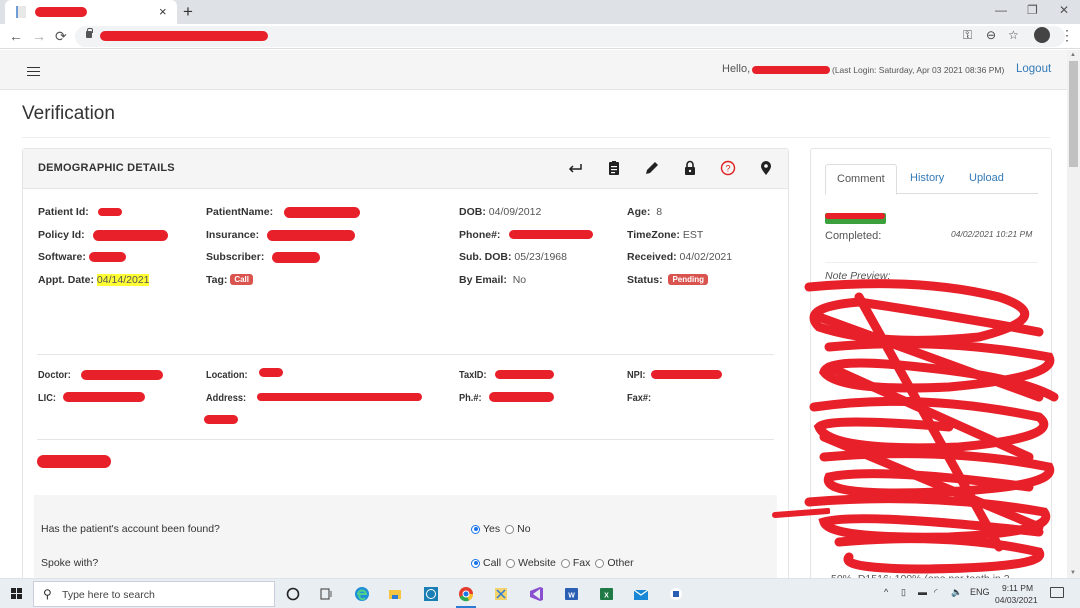  What do you see at coordinates (861, 179) in the screenshot?
I see `tab-comment: Comment` at bounding box center [861, 179].